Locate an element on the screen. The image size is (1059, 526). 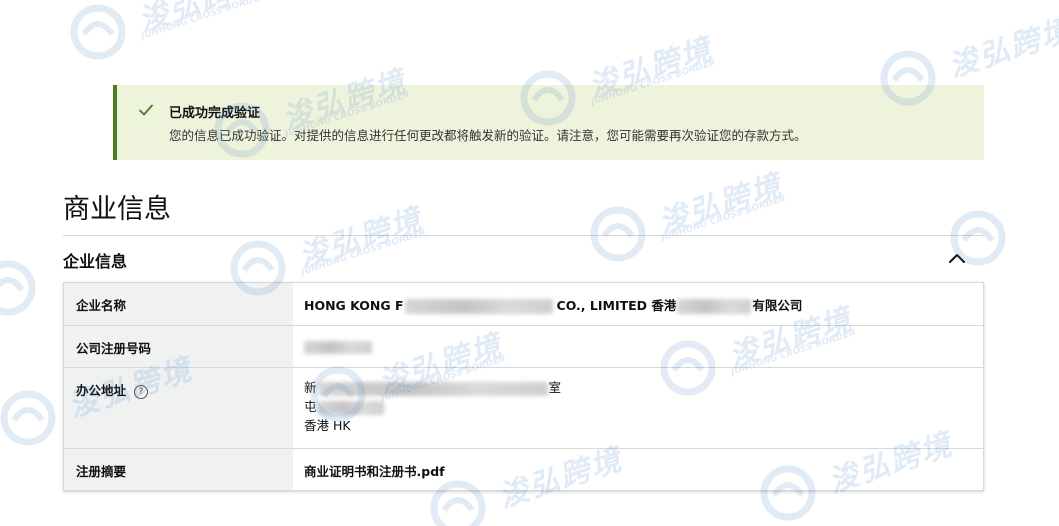
registration-summary-label: 注册摘要 is located at coordinates (178, 469).